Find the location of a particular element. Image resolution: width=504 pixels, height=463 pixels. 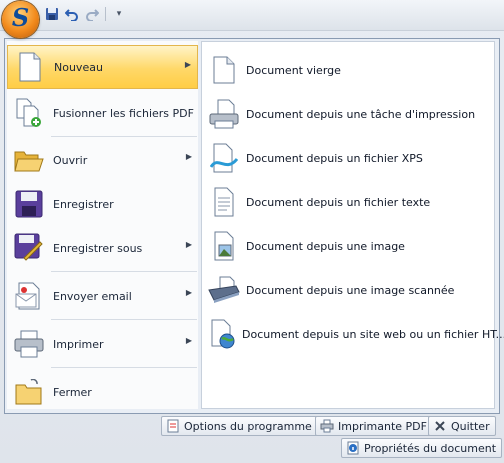

text-file-icon is located at coordinates (224, 202).